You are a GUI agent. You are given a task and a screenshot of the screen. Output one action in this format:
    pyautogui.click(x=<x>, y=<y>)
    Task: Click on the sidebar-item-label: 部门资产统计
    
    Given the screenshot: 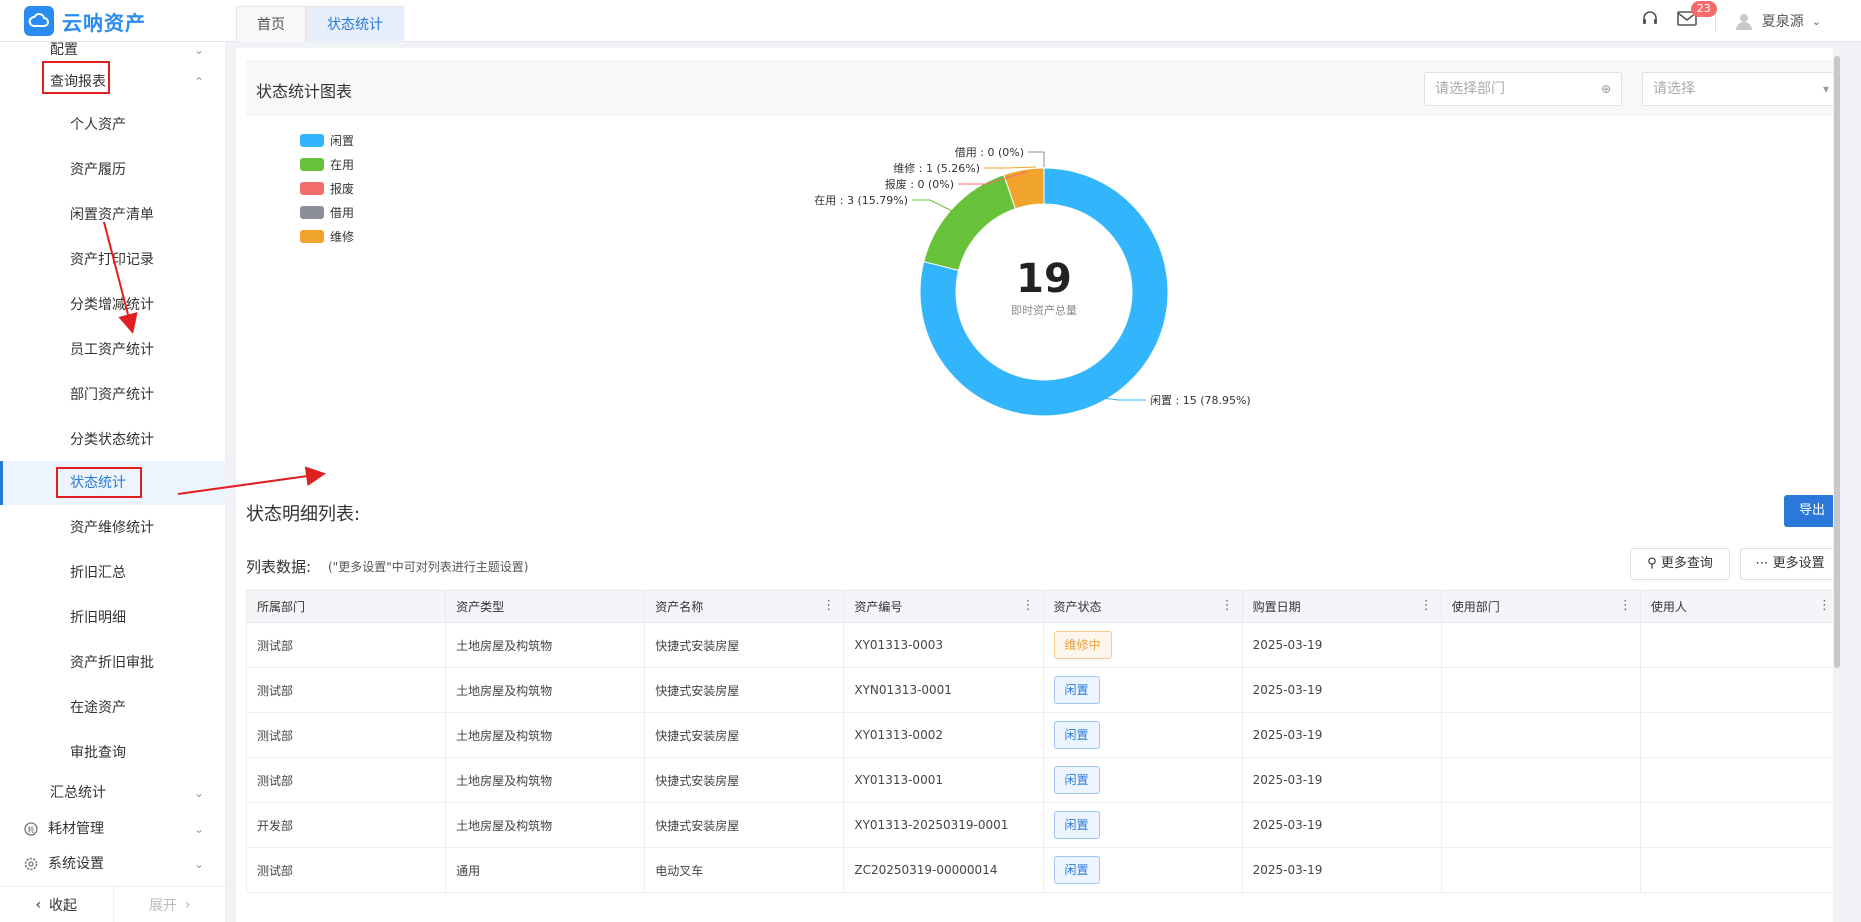 What is the action you would take?
    pyautogui.click(x=112, y=395)
    